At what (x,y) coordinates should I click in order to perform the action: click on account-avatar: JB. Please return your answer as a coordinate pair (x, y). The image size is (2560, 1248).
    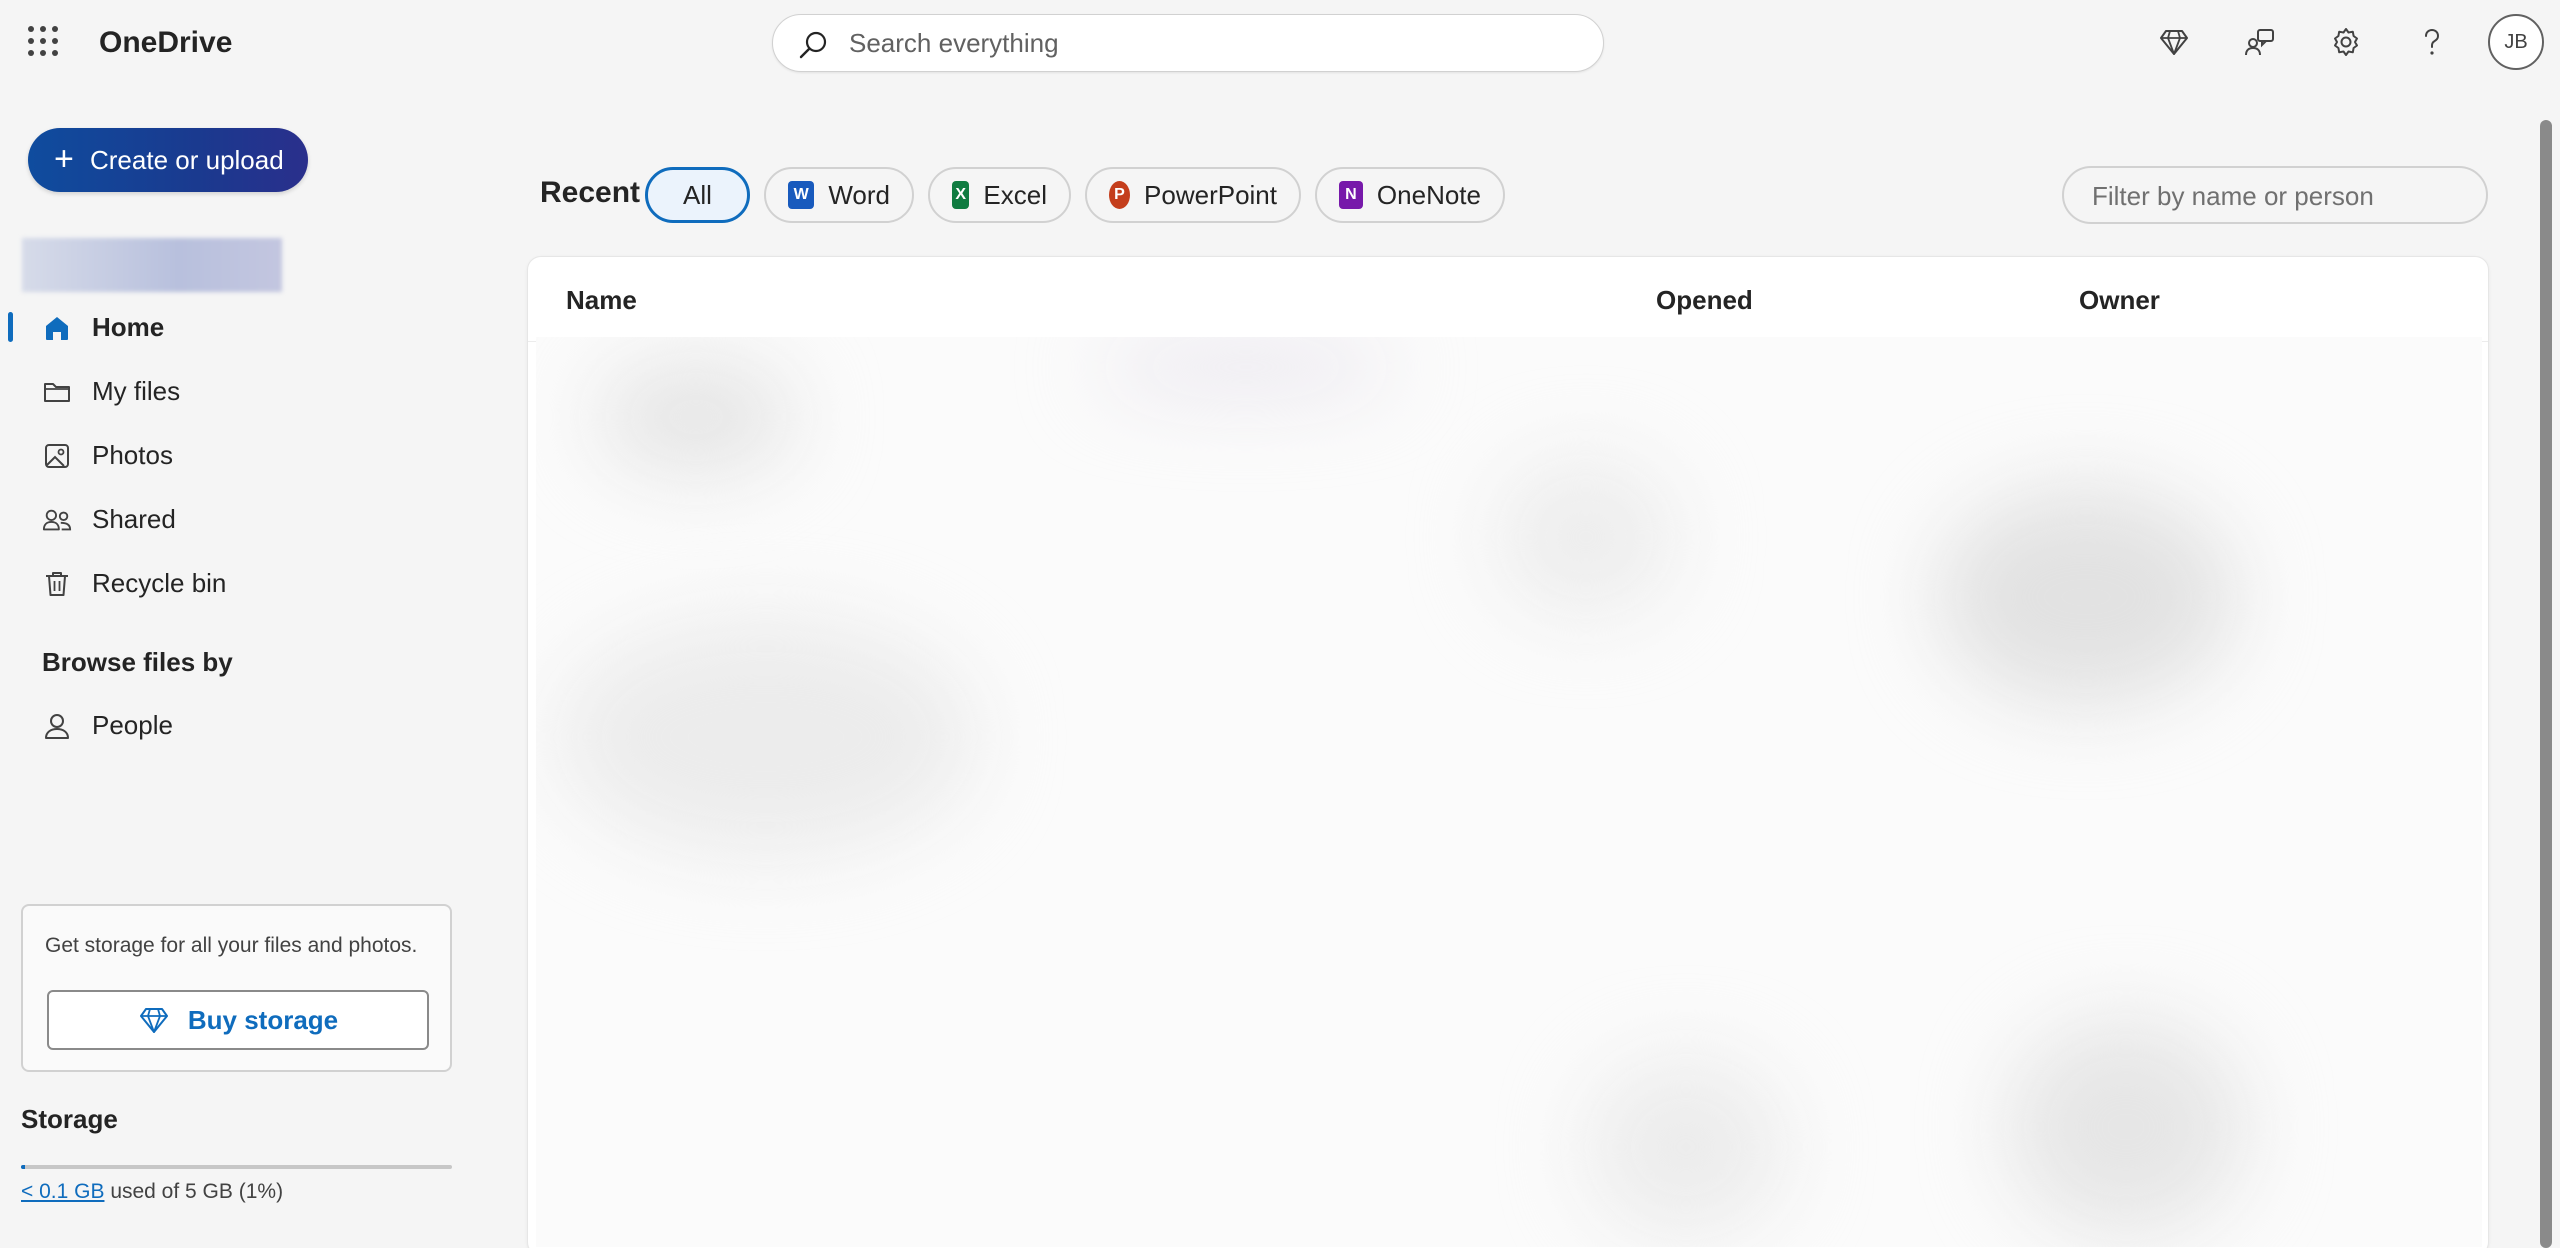
    Looking at the image, I should click on (2516, 42).